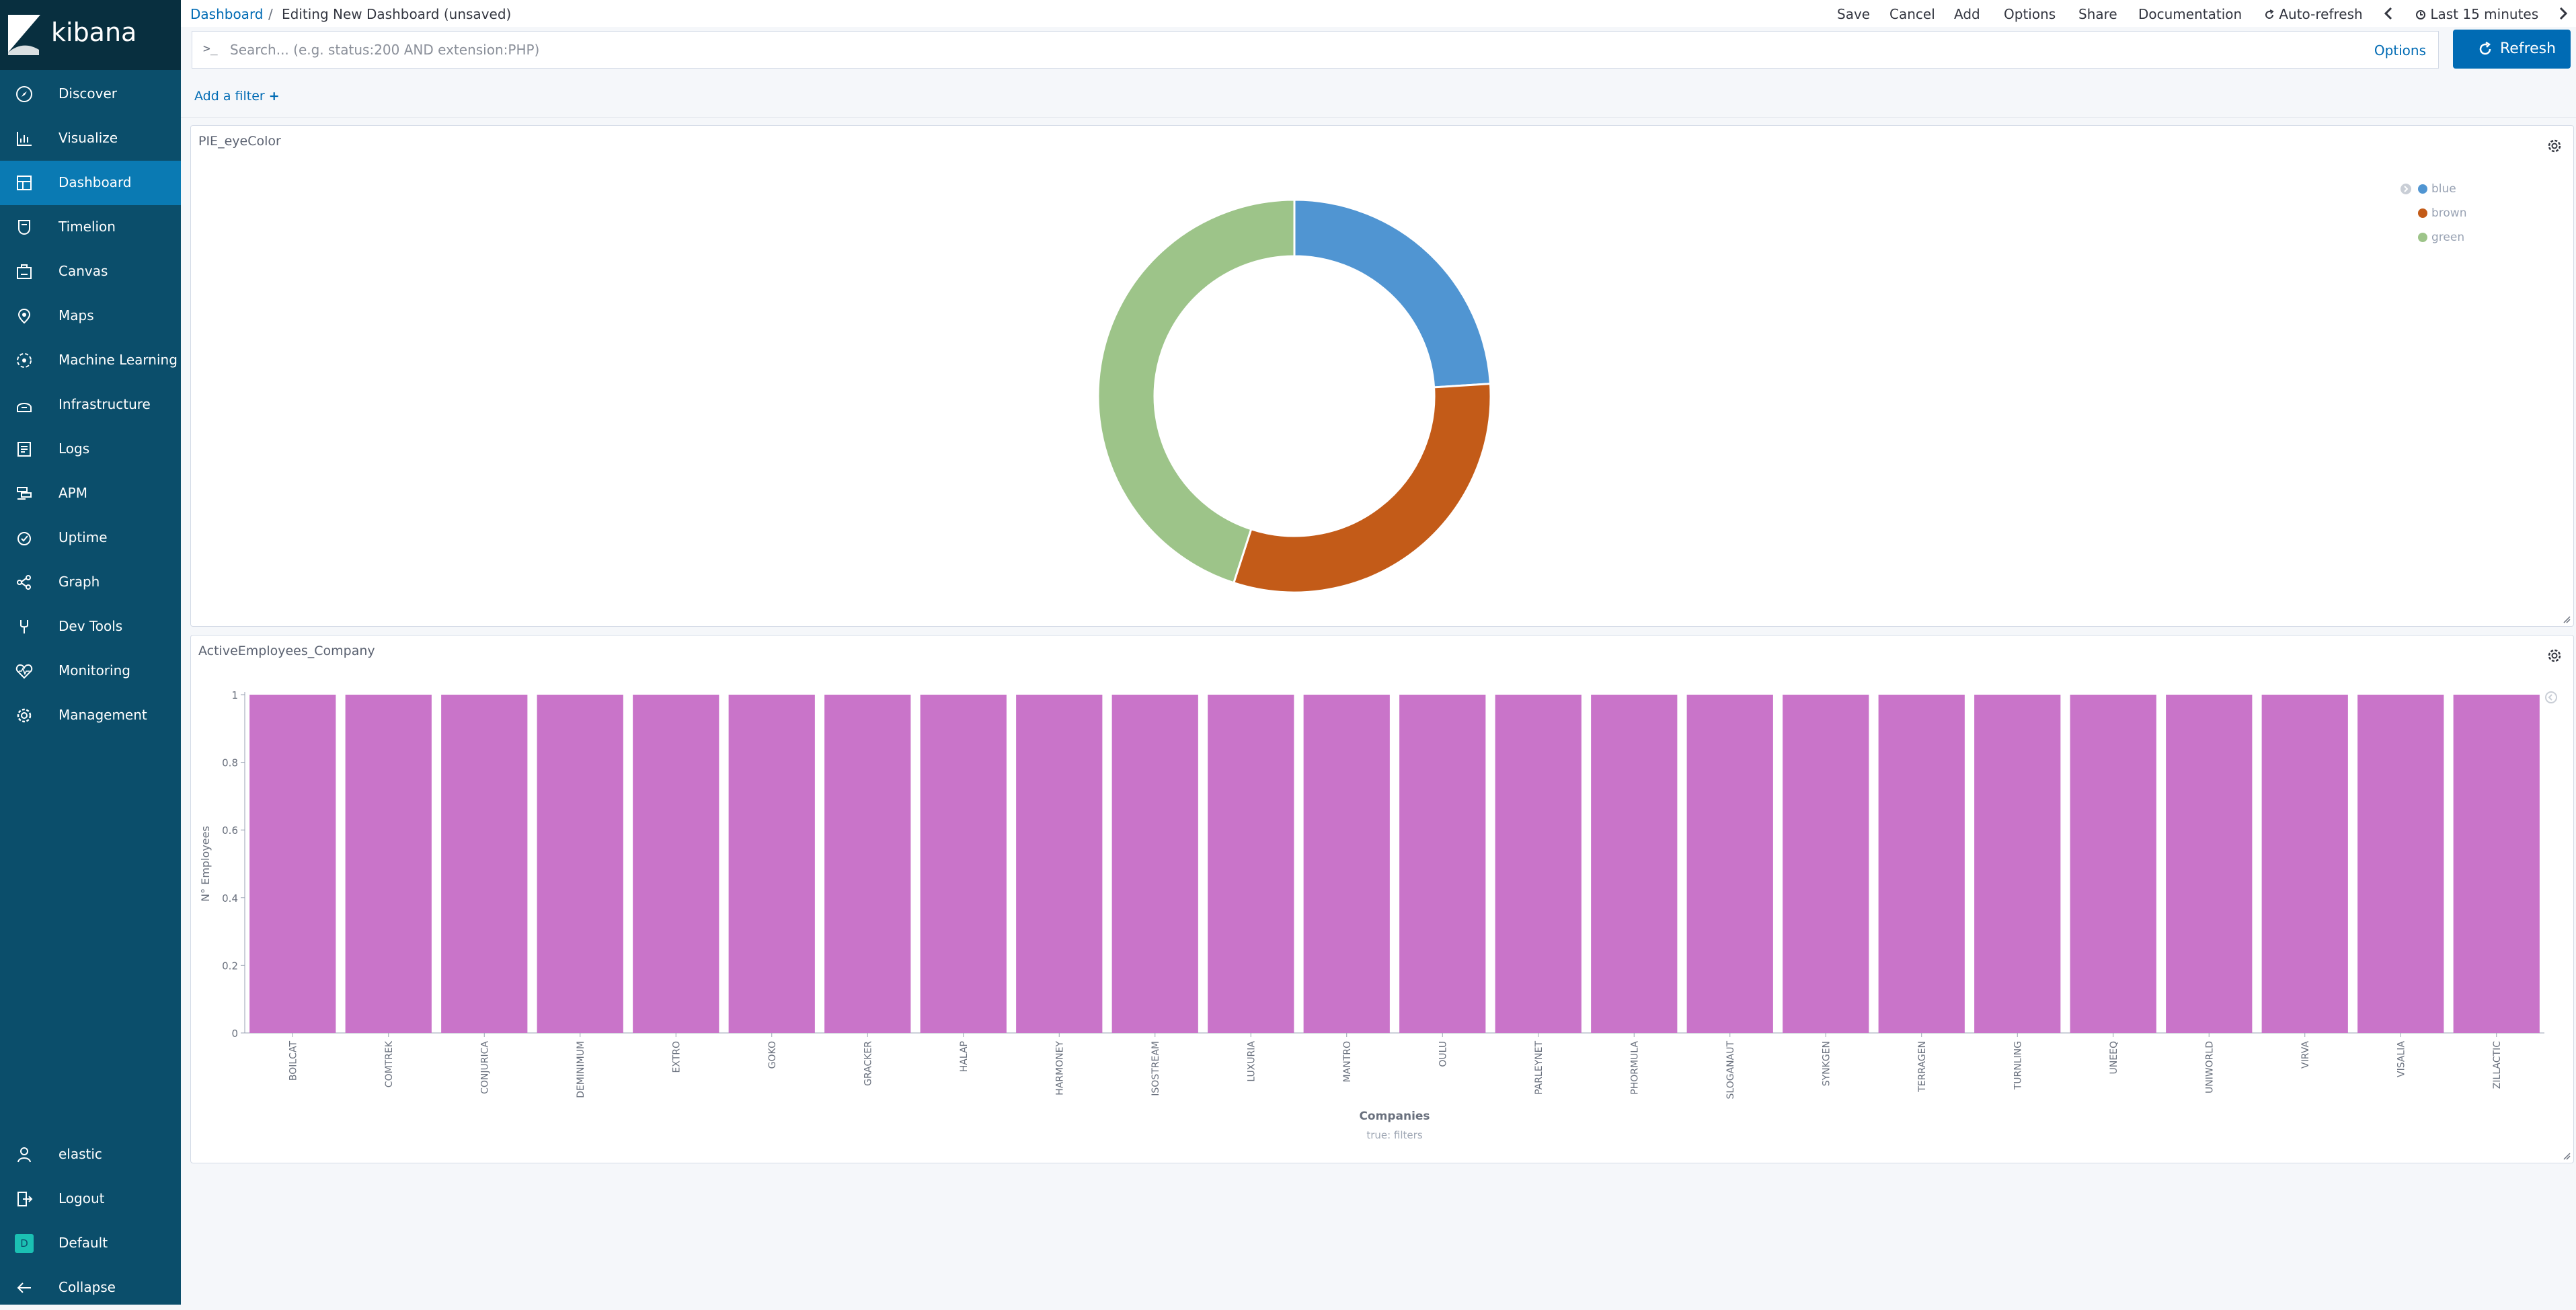 This screenshot has height=1310, width=2576. I want to click on legend-item-blue: blue, so click(2437, 189).